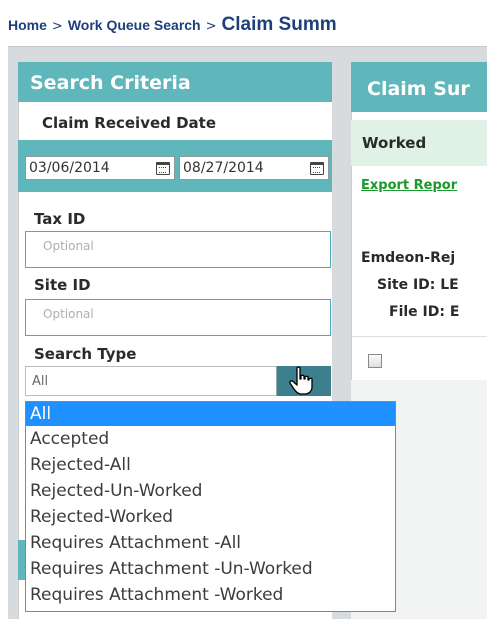  I want to click on option-requires-attachment-un-worked: Requires Attachment -Un-Worked, so click(210, 569).